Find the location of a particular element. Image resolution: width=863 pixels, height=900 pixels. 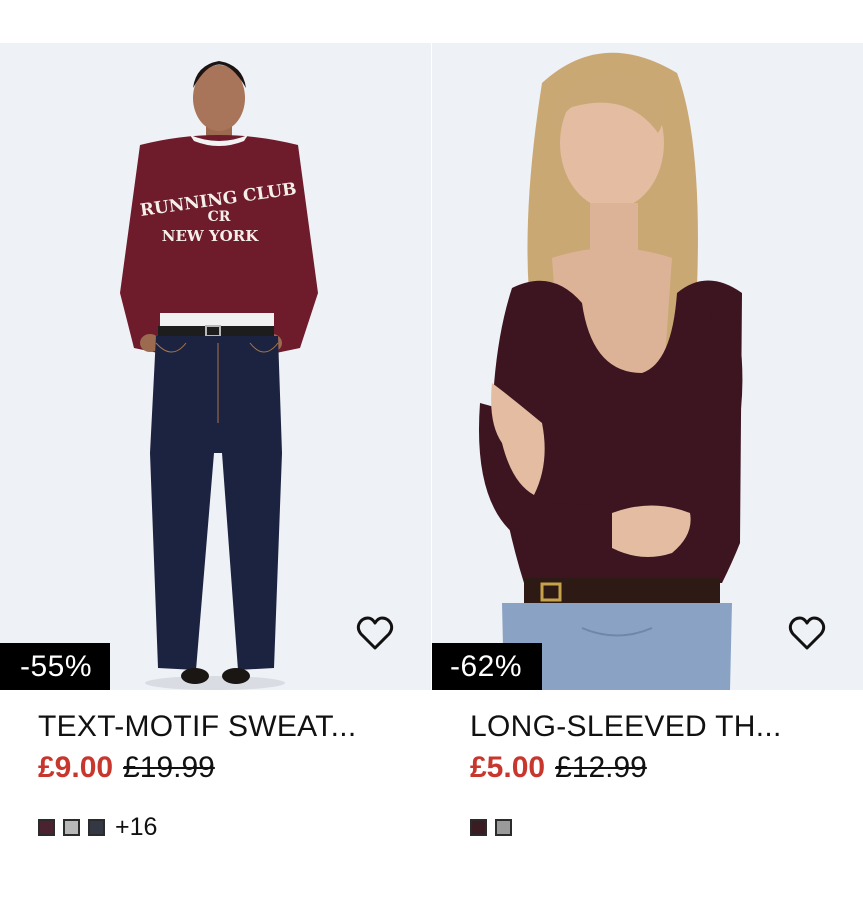

product-price: £5.00 £12.99 is located at coordinates (558, 768).